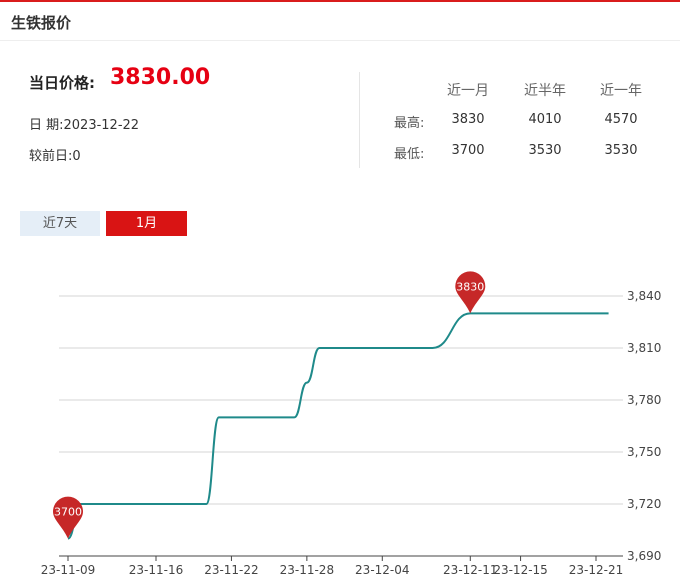 The width and height of the screenshot is (680, 579). What do you see at coordinates (231, 570) in the screenshot?
I see `x-tick-label: 23-11-22` at bounding box center [231, 570].